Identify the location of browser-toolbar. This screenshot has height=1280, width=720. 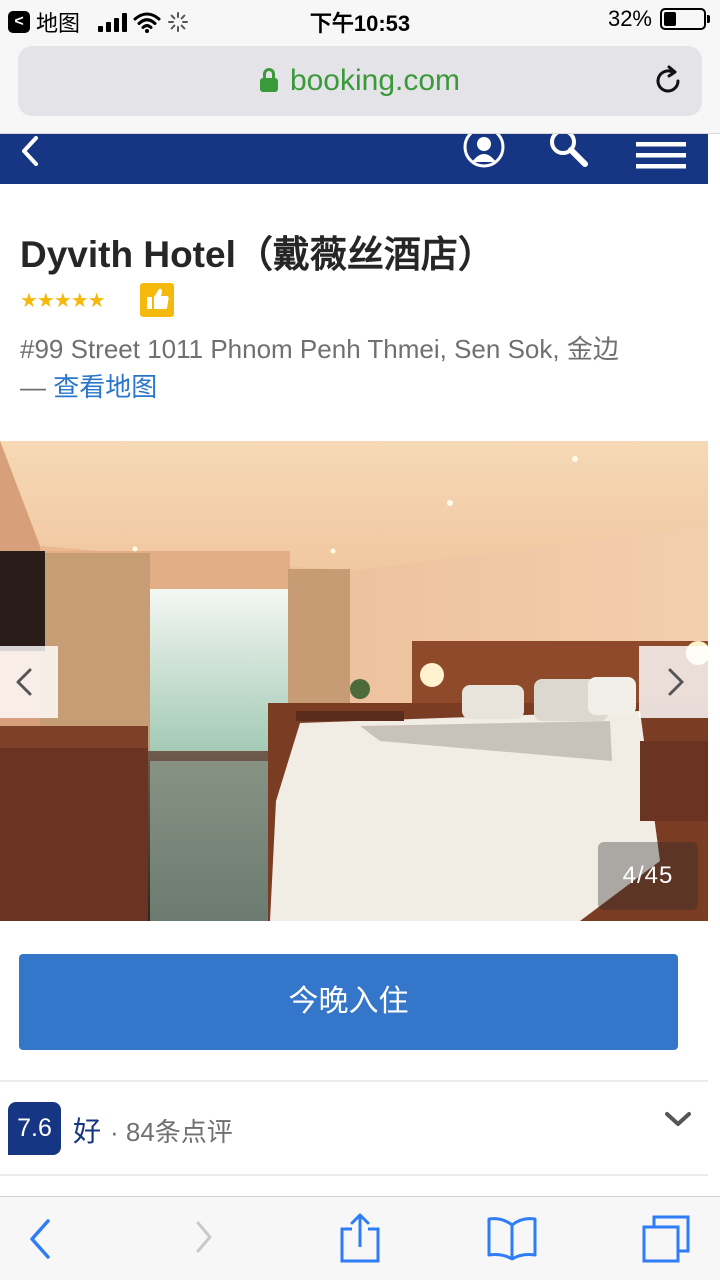
(360, 1238).